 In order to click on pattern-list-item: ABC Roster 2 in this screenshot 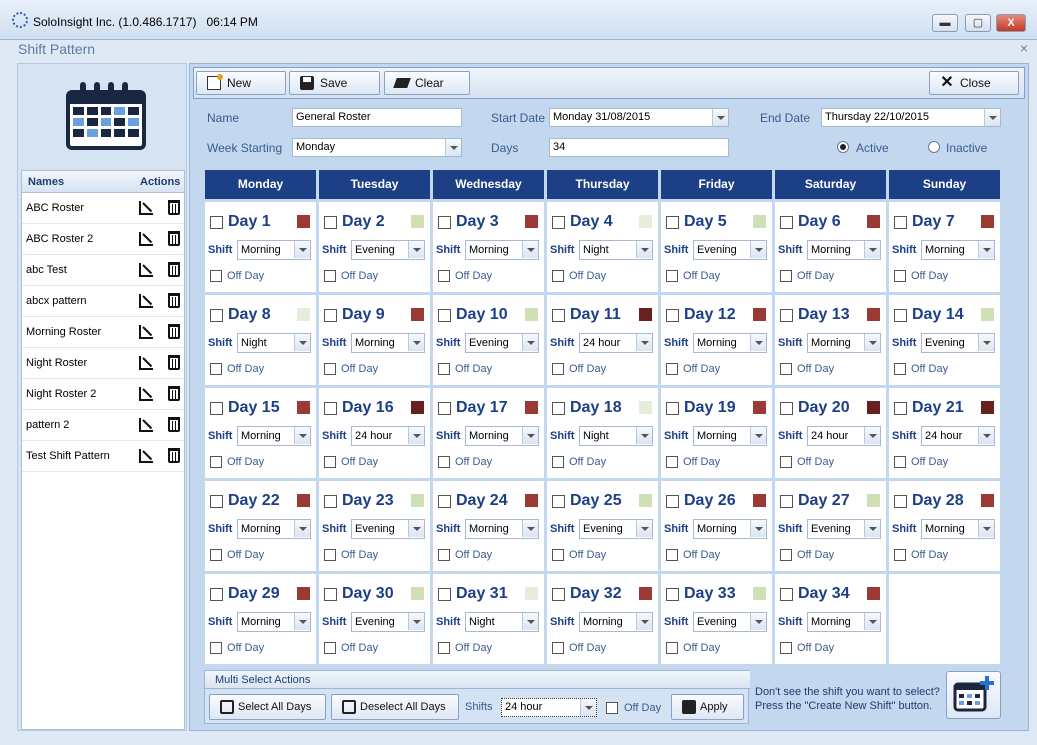, I will do `click(103, 239)`.